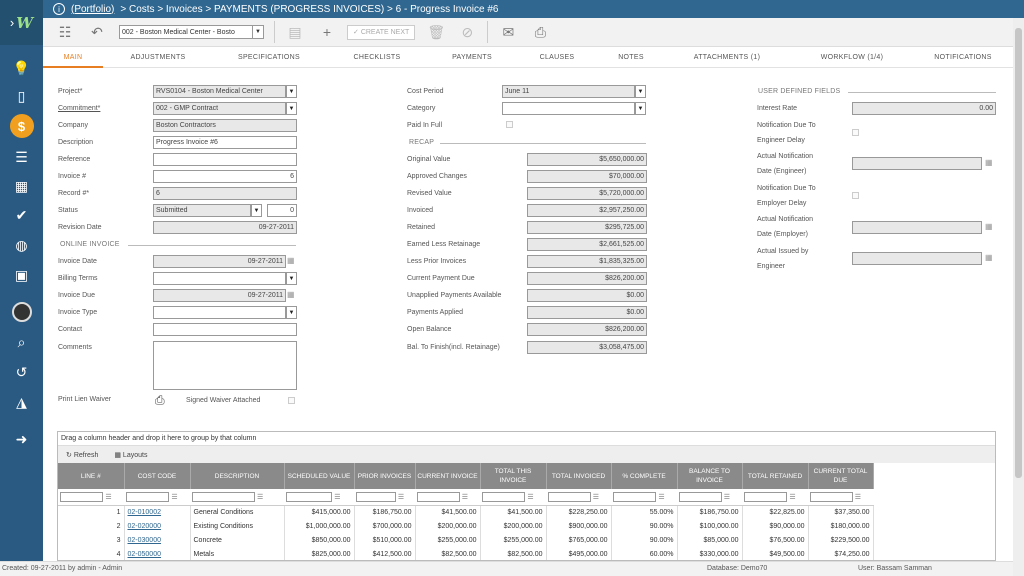  Describe the element at coordinates (963, 58) in the screenshot. I see `tab-notifications: NOTIFICATIONS` at that location.